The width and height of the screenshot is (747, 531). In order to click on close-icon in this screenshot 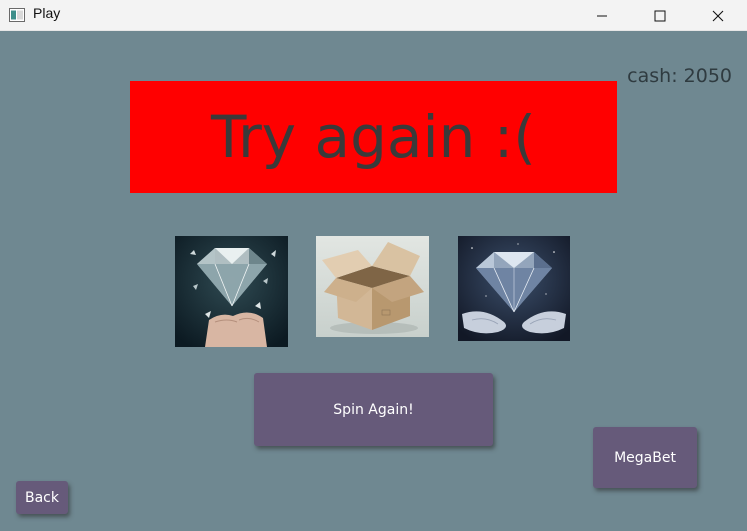, I will do `click(718, 15)`.